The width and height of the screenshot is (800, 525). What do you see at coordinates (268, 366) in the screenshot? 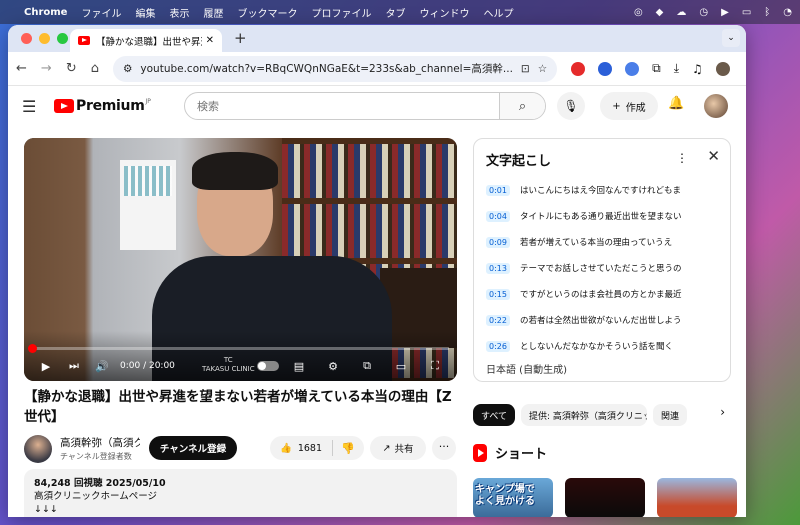
I see `autoplay-toggle` at bounding box center [268, 366].